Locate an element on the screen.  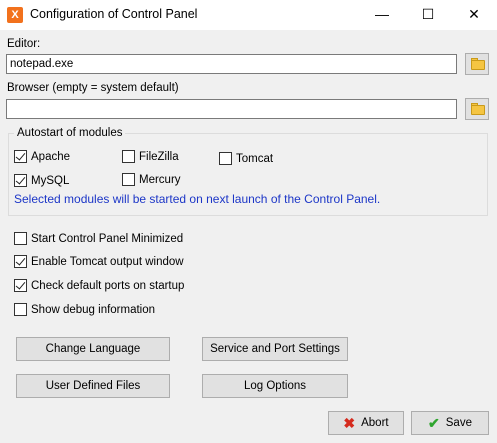
browser-input is located at coordinates (231, 109).